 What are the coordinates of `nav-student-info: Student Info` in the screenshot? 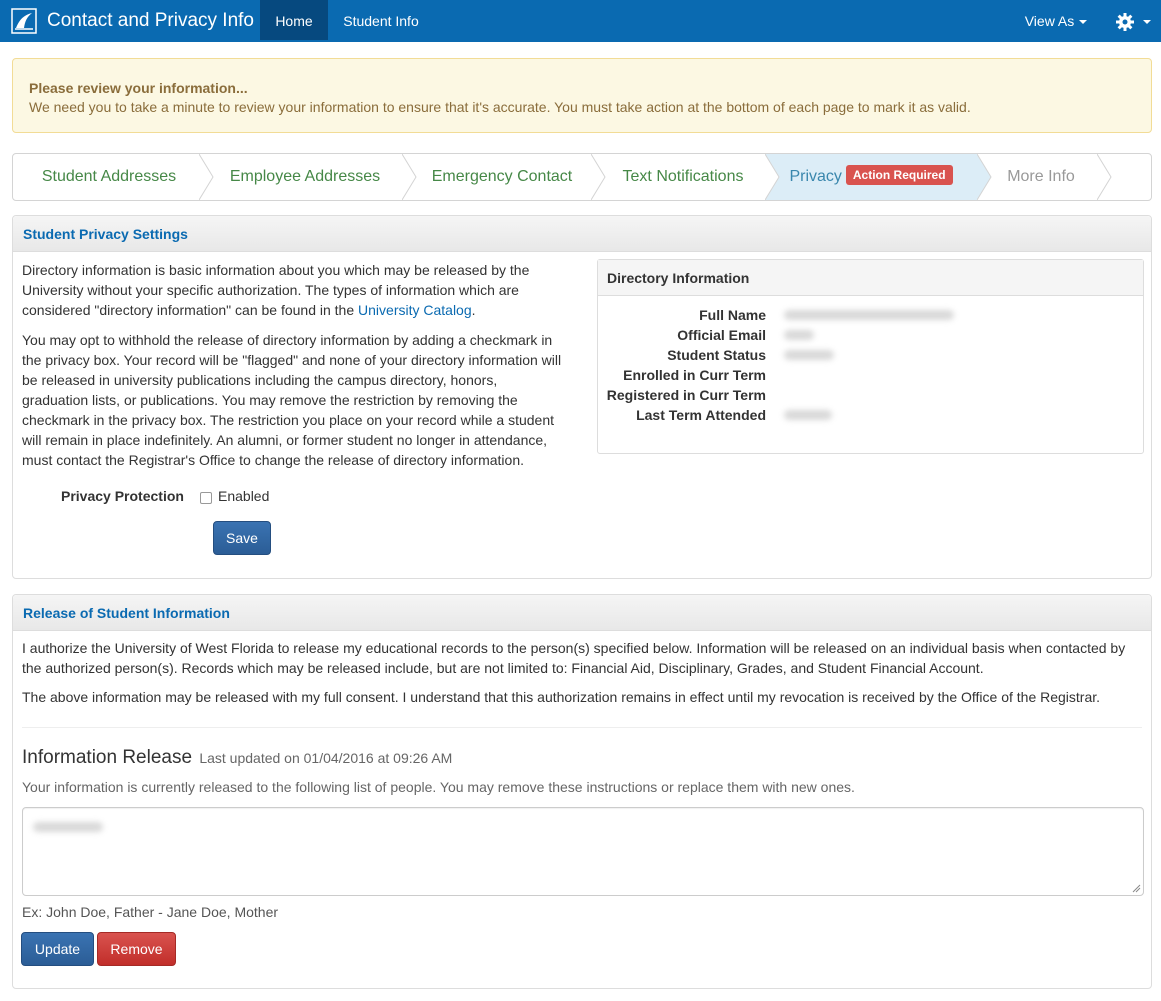 It's located at (381, 20).